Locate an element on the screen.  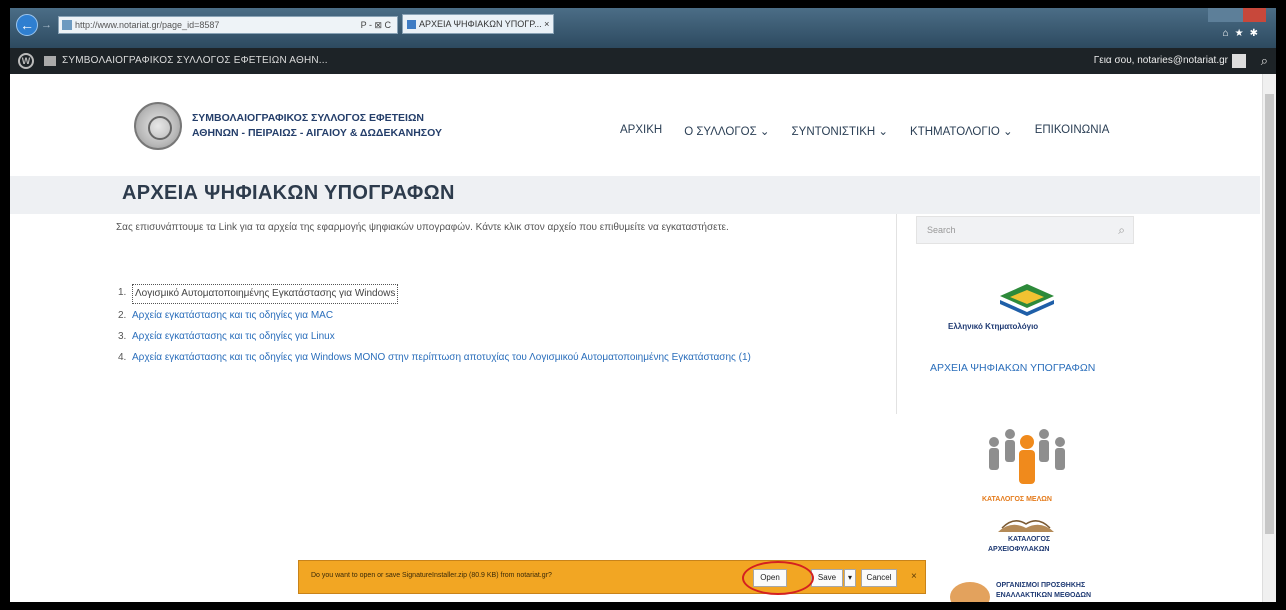
page-scrollbar is located at coordinates (1269, 338).